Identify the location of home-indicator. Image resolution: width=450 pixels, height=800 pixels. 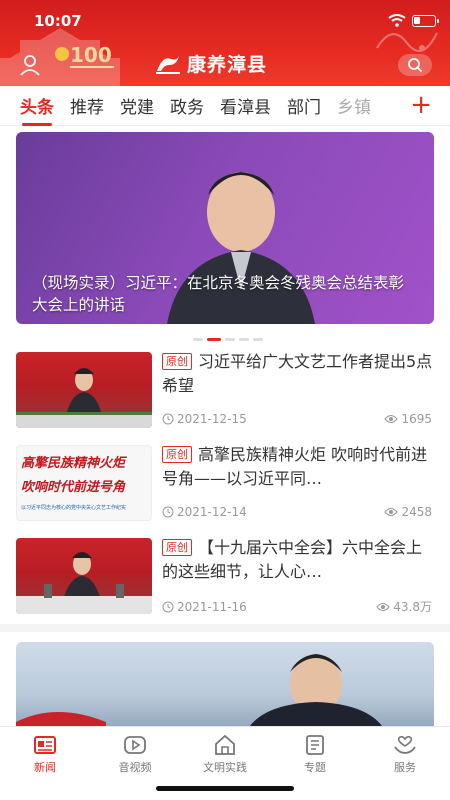
(225, 788).